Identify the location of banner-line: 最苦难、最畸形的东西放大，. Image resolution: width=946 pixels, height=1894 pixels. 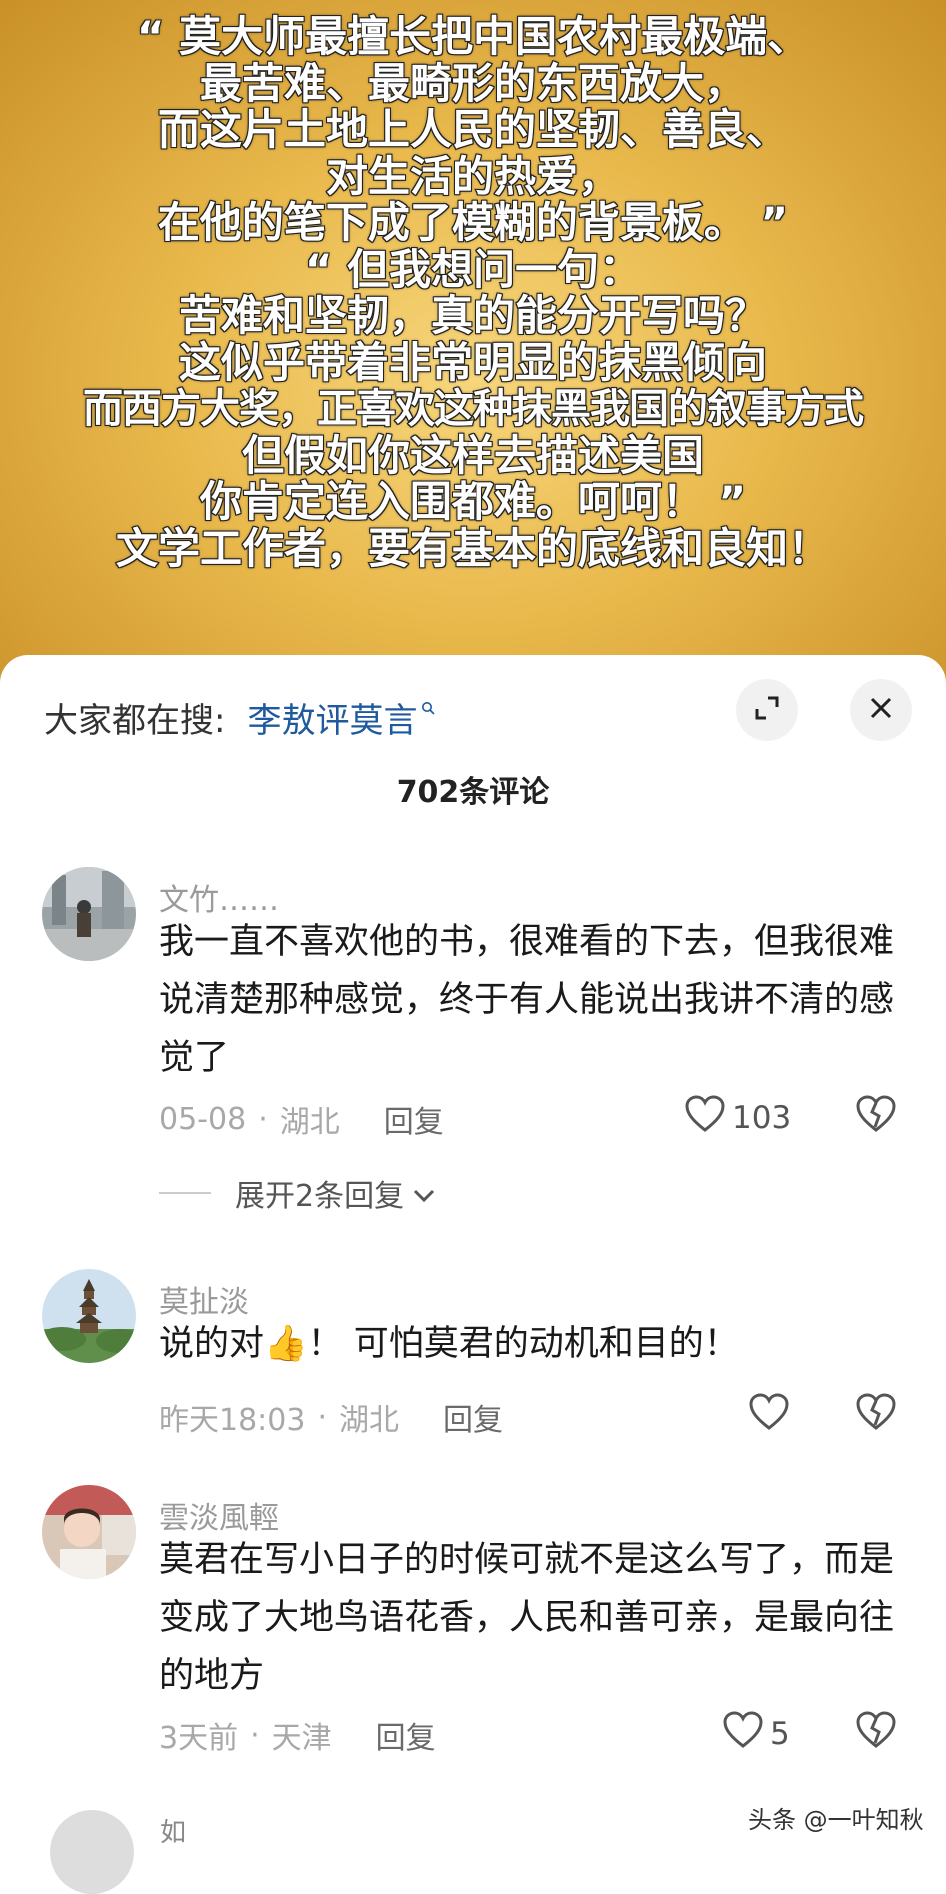
(473, 83).